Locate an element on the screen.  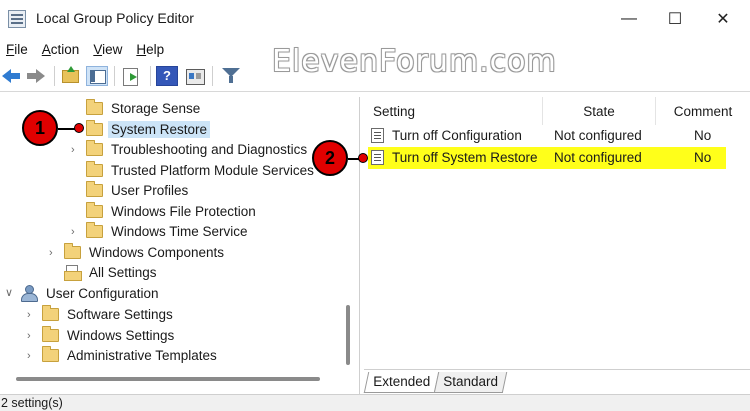
export-list-icon is located at coordinates (131, 76).